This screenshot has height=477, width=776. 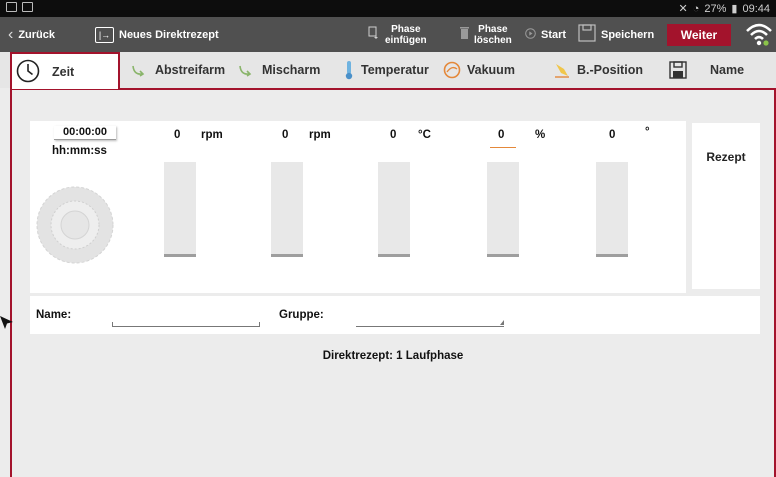 What do you see at coordinates (177, 135) in the screenshot?
I see `scraper-speed-value: 0` at bounding box center [177, 135].